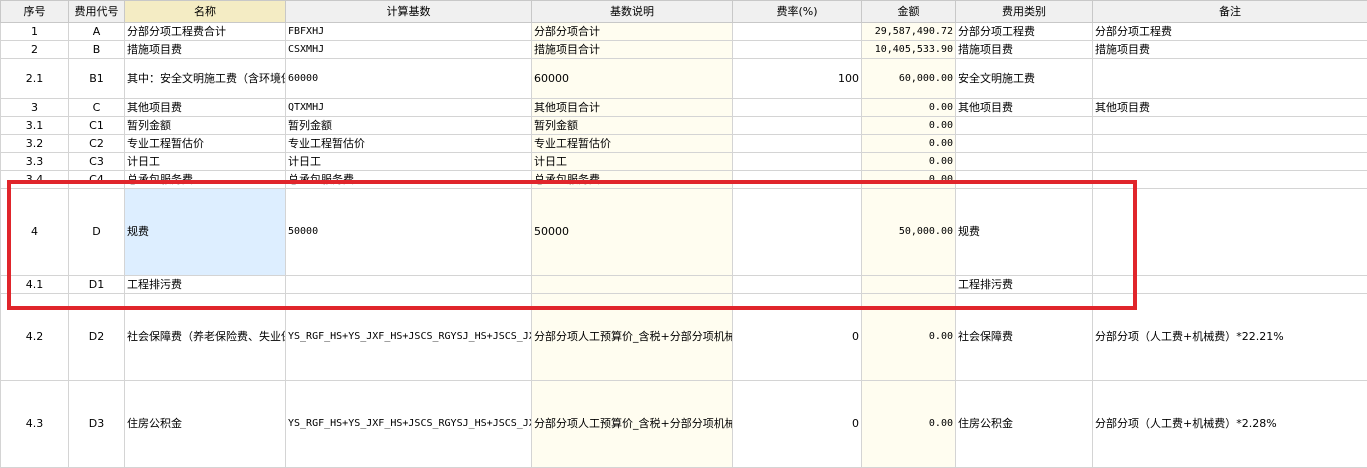  Describe the element at coordinates (632, 79) in the screenshot. I see `cell-desc: 60000` at that location.